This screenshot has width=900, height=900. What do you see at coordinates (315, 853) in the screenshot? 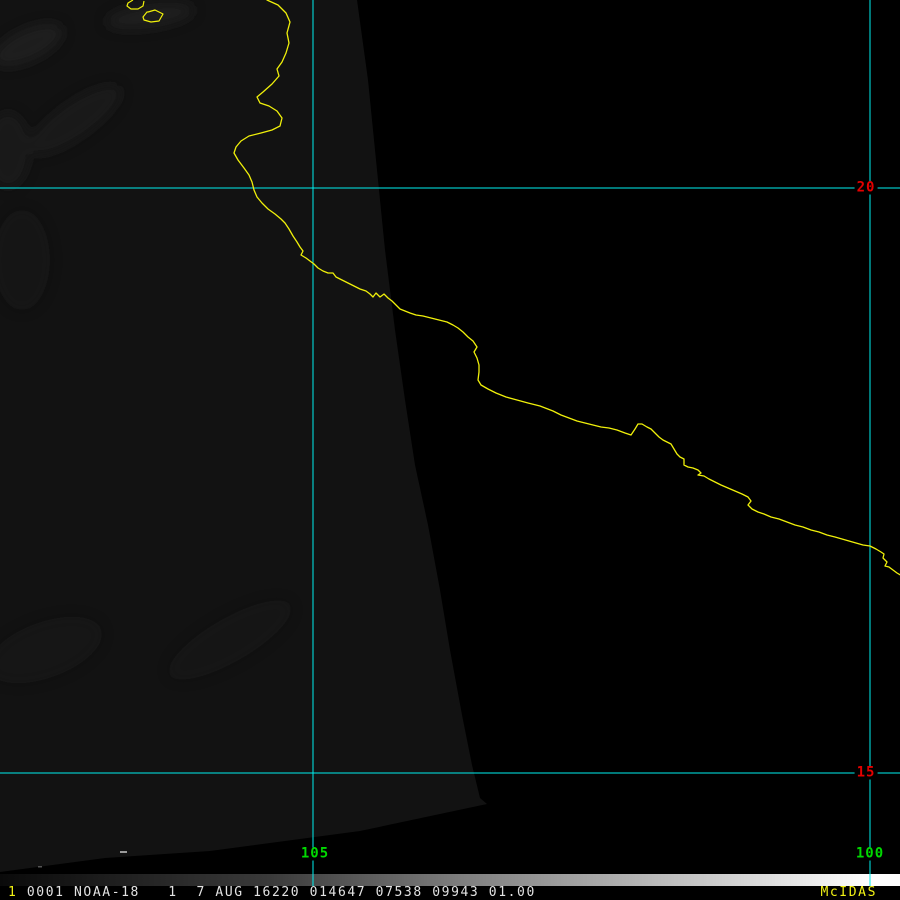
I see `longitude-label-105: 105` at bounding box center [315, 853].